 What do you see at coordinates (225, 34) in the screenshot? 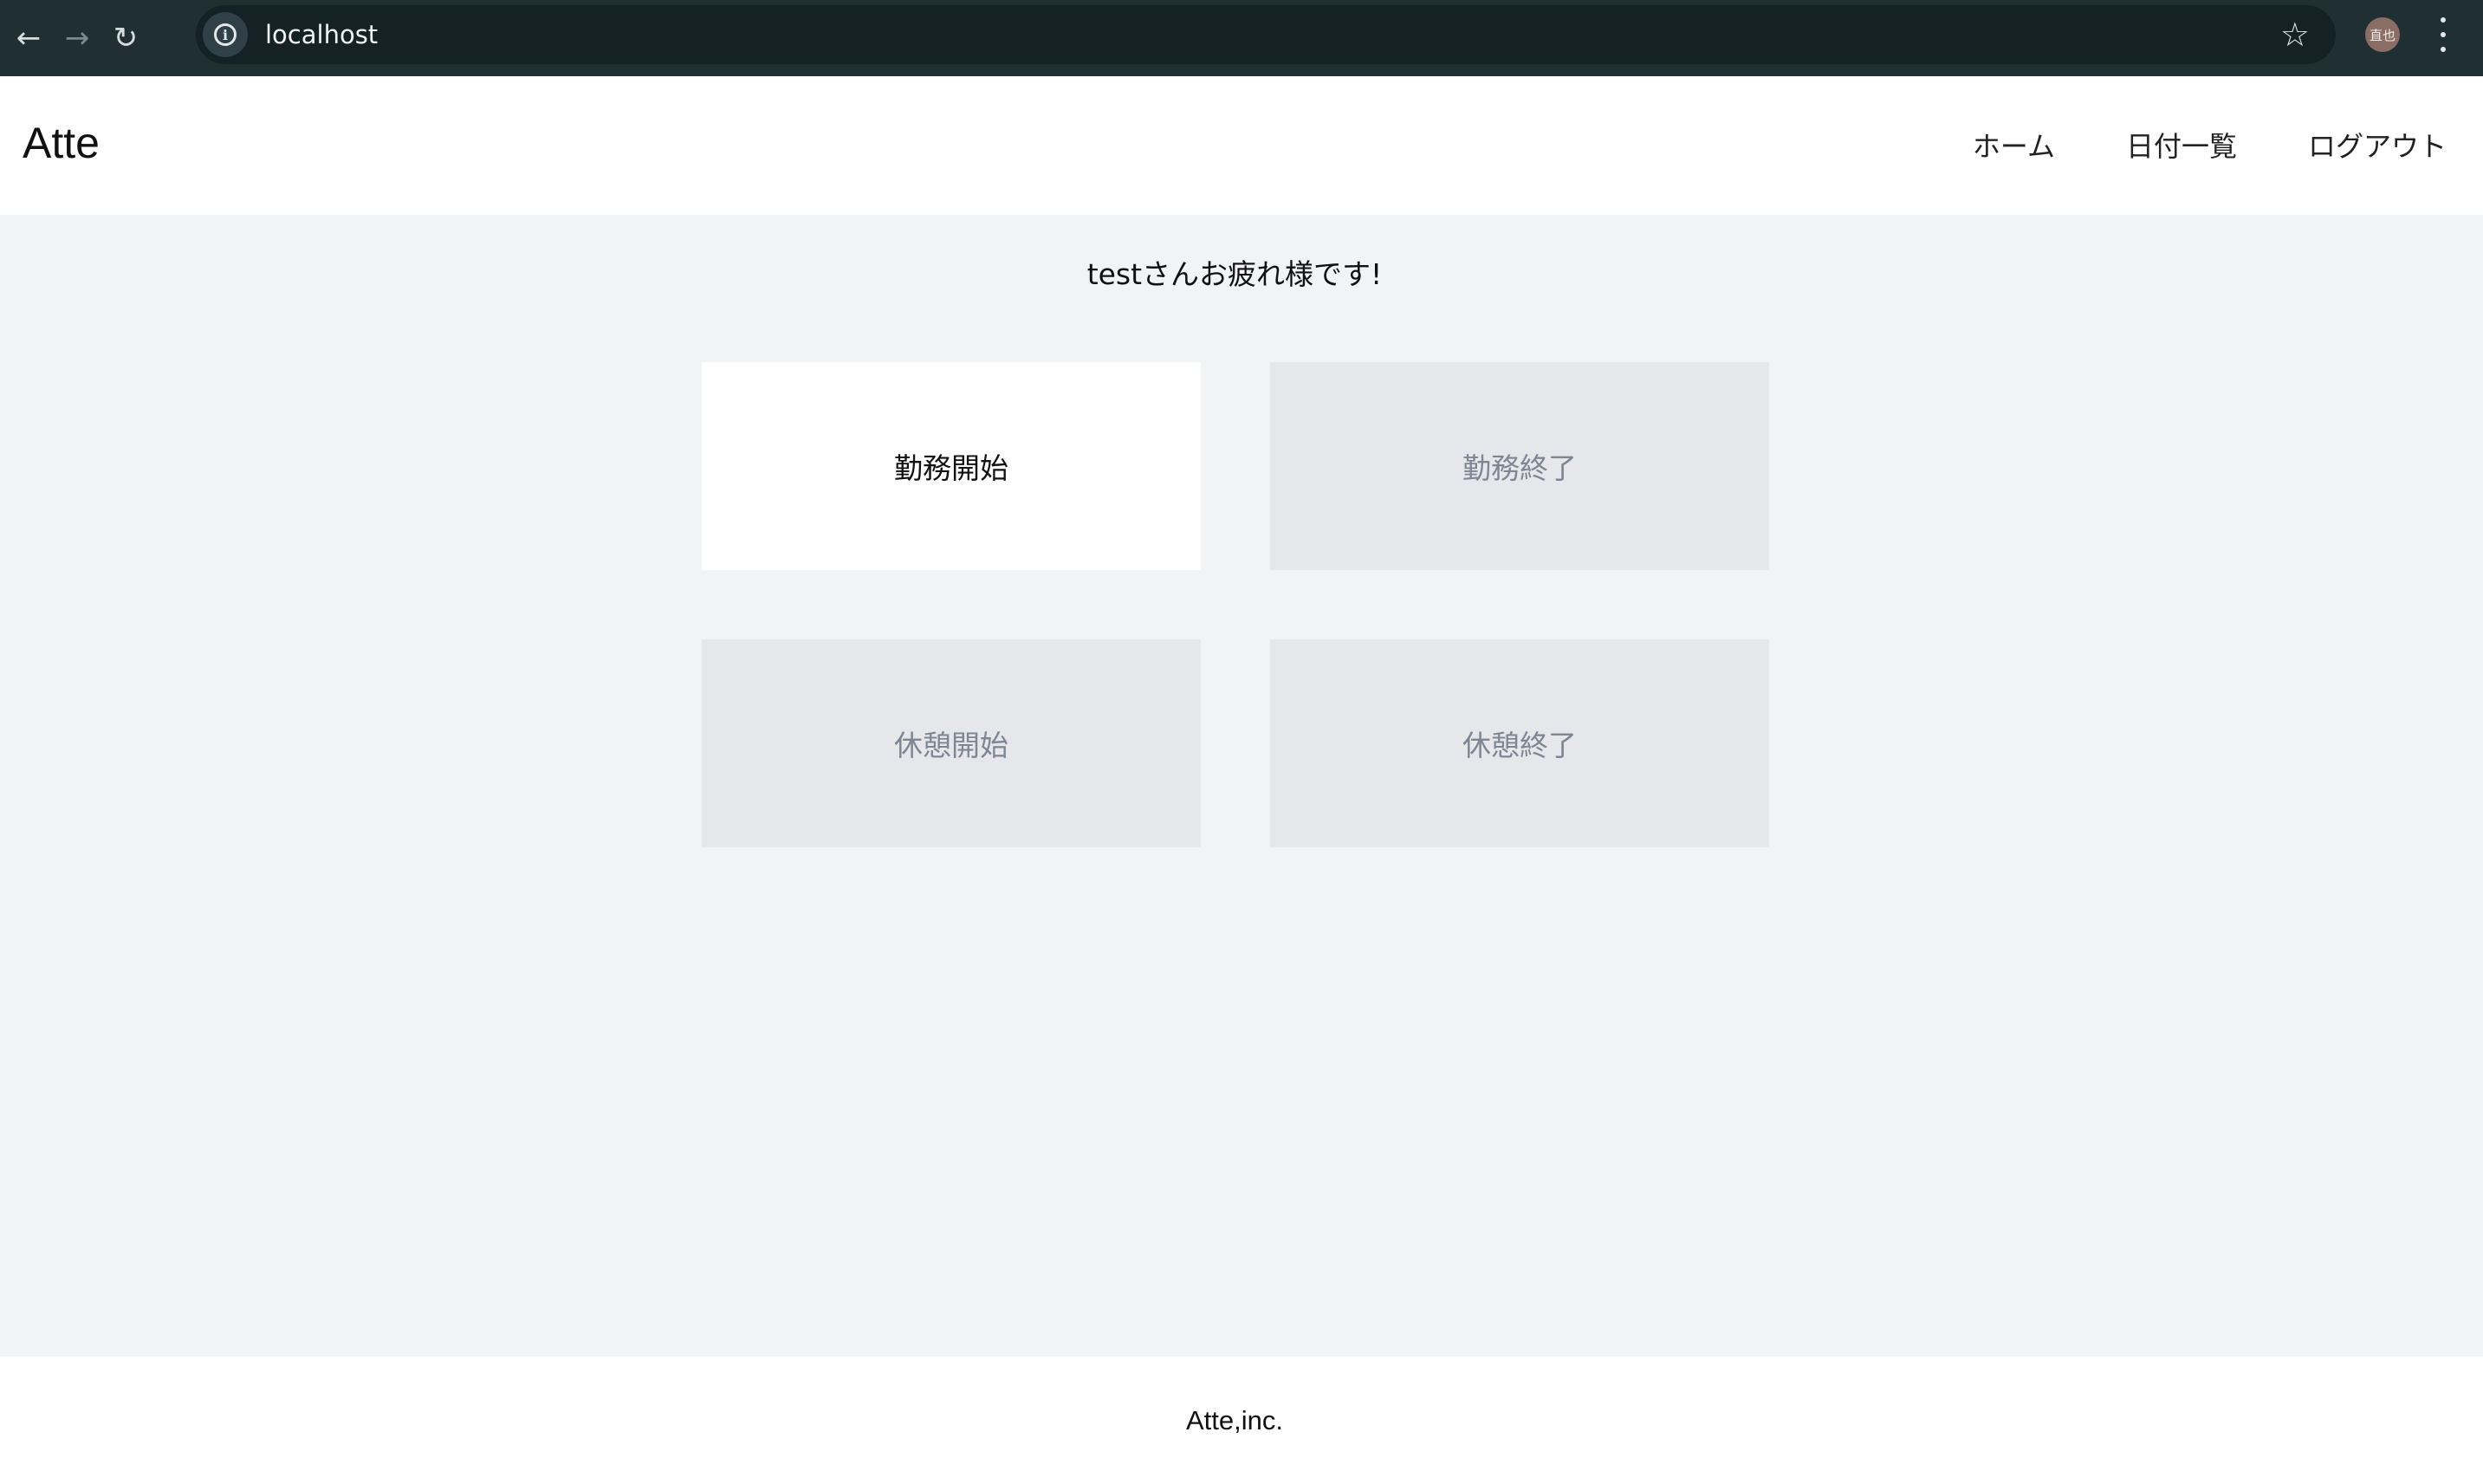
I see `site-info-icon: i` at bounding box center [225, 34].